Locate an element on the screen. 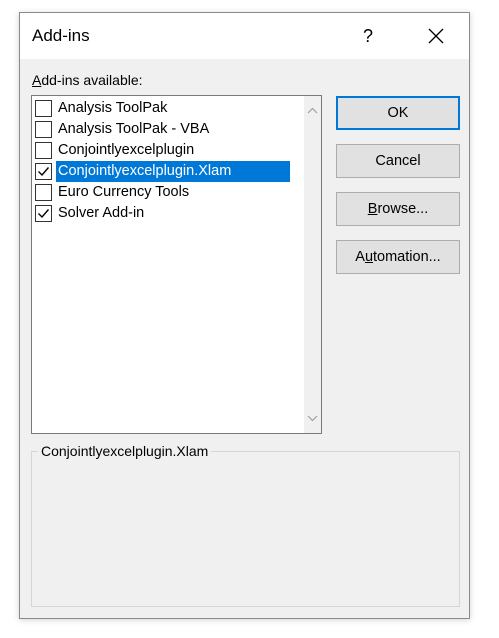 This screenshot has width=499, height=638. chevron-down-icon is located at coordinates (312, 418).